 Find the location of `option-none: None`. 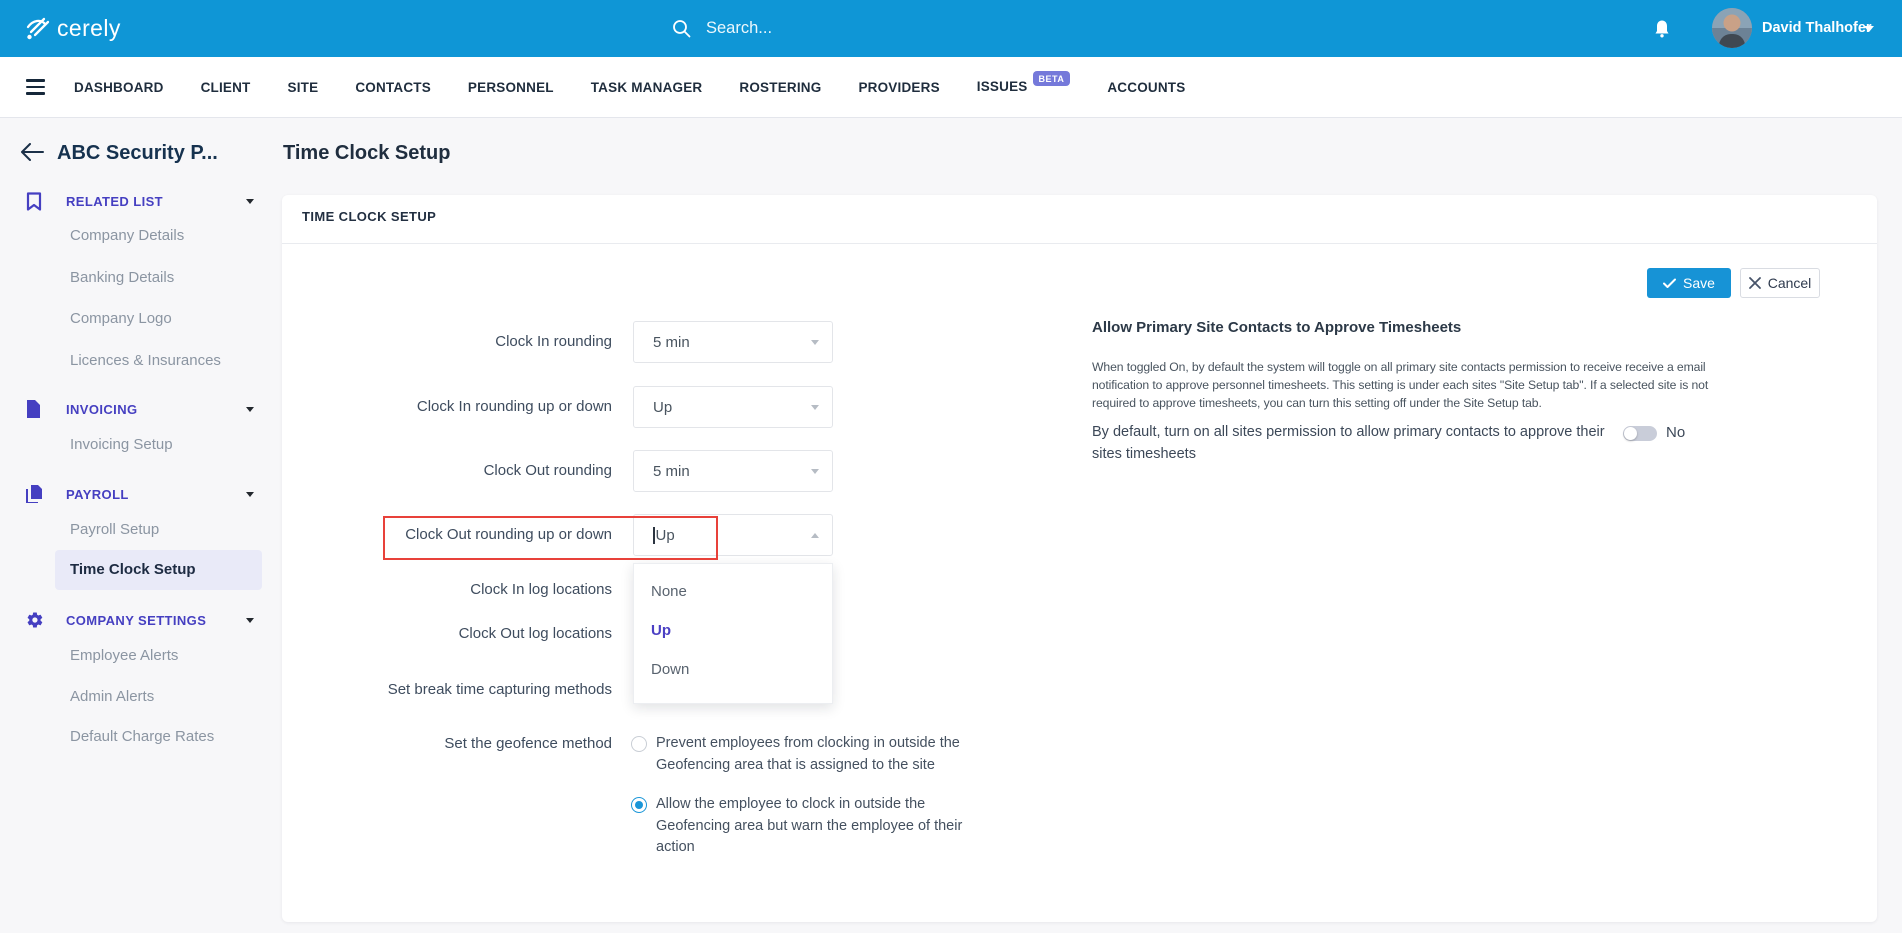

option-none: None is located at coordinates (733, 591).